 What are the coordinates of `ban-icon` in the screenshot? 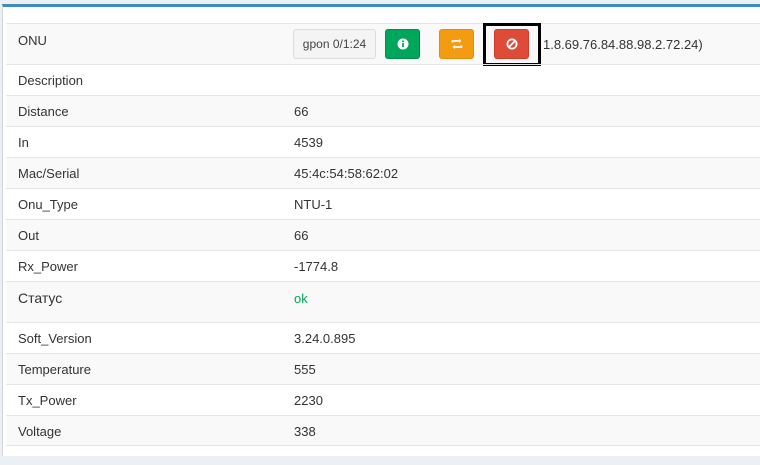 It's located at (511, 44).